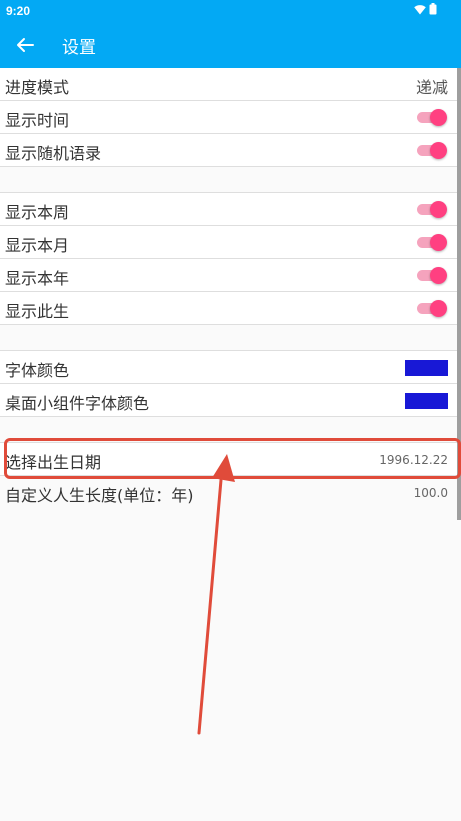  What do you see at coordinates (433, 9) in the screenshot?
I see `battery-icon` at bounding box center [433, 9].